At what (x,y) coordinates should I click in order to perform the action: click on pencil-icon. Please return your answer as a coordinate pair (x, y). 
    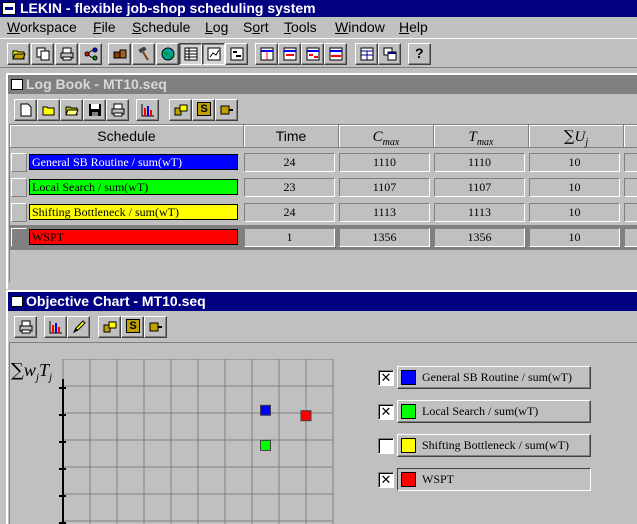
    Looking at the image, I should click on (79, 327).